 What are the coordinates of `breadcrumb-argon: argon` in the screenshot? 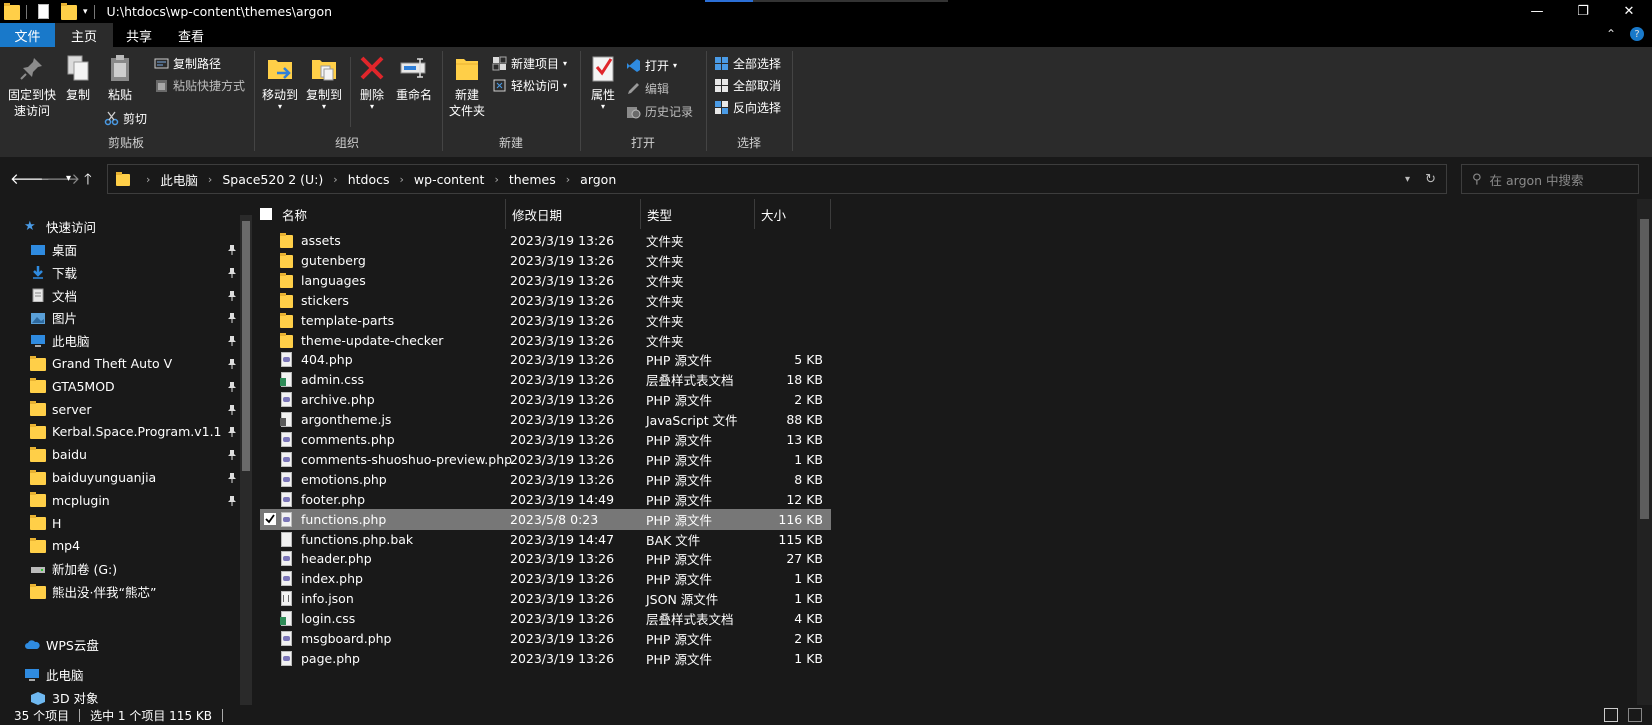 It's located at (598, 179).